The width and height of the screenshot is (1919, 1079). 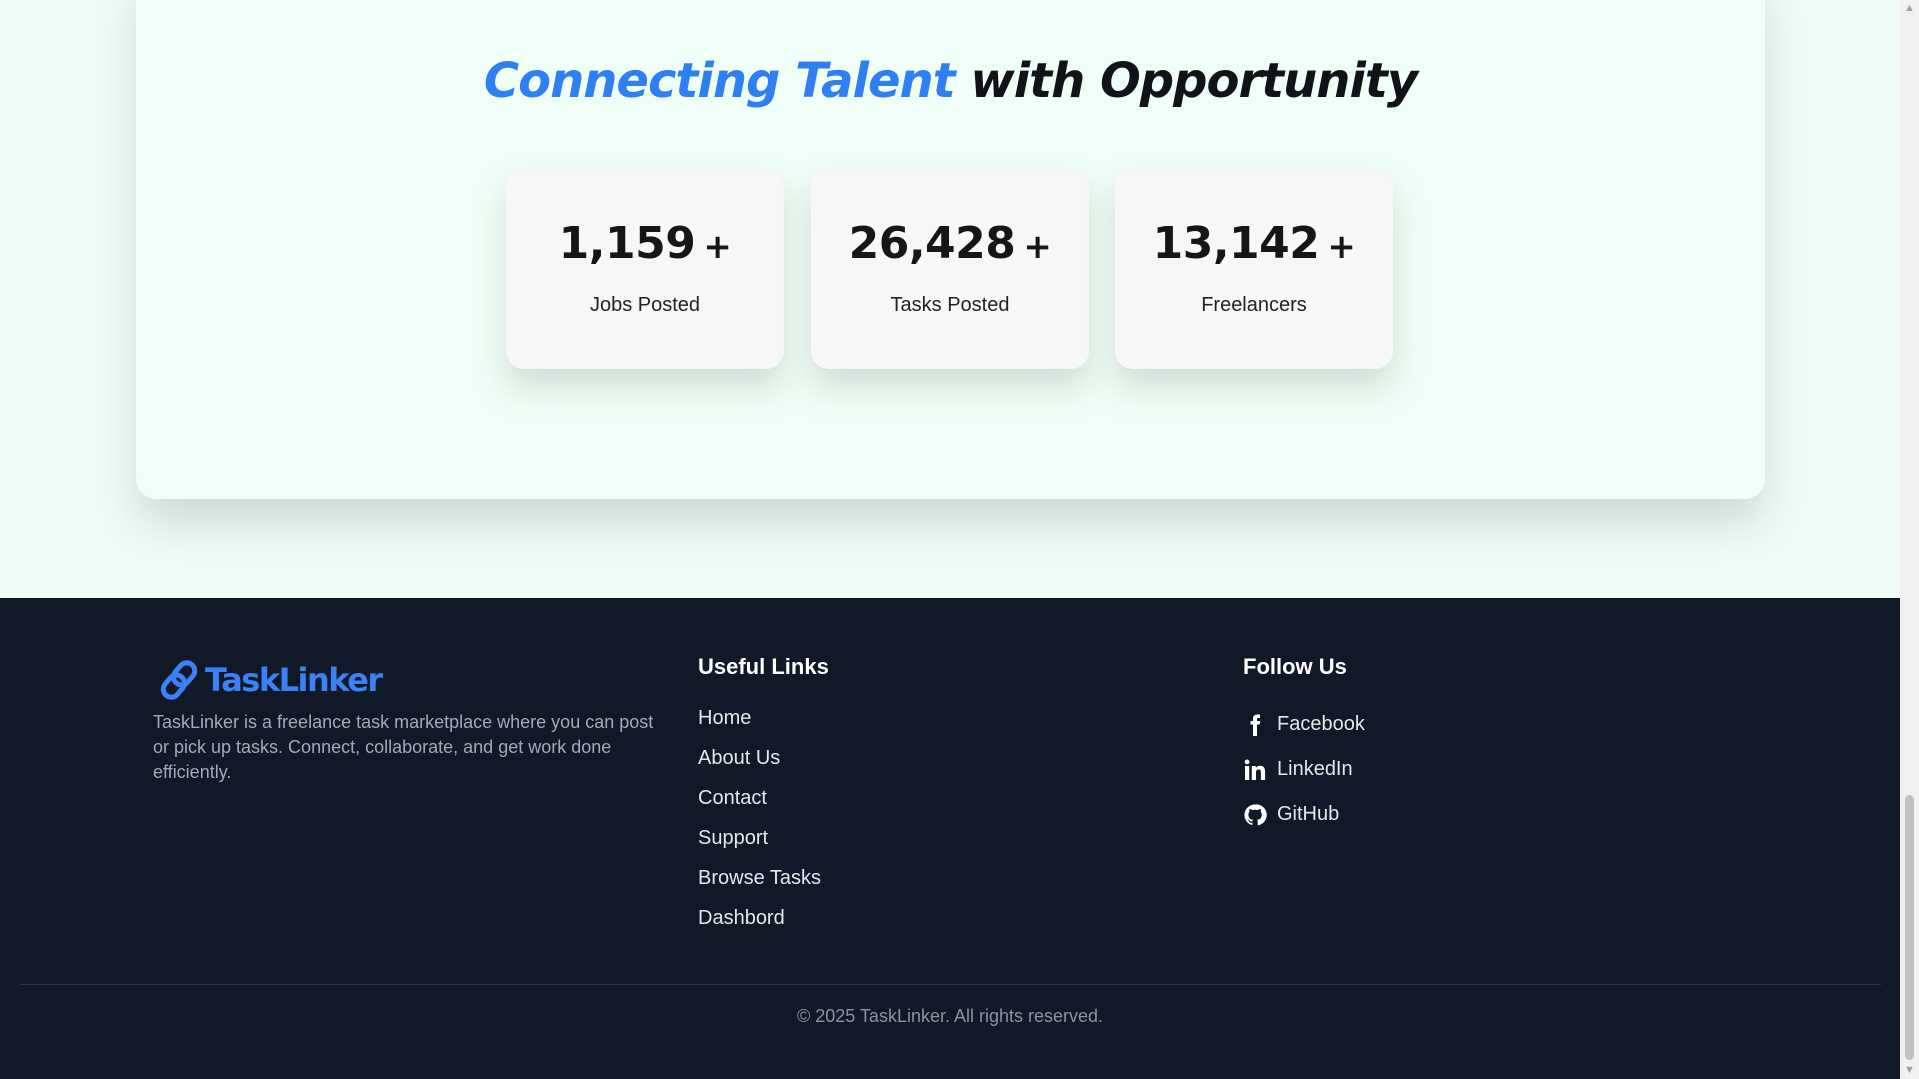 I want to click on footer-link-about: About Us, so click(x=759, y=764).